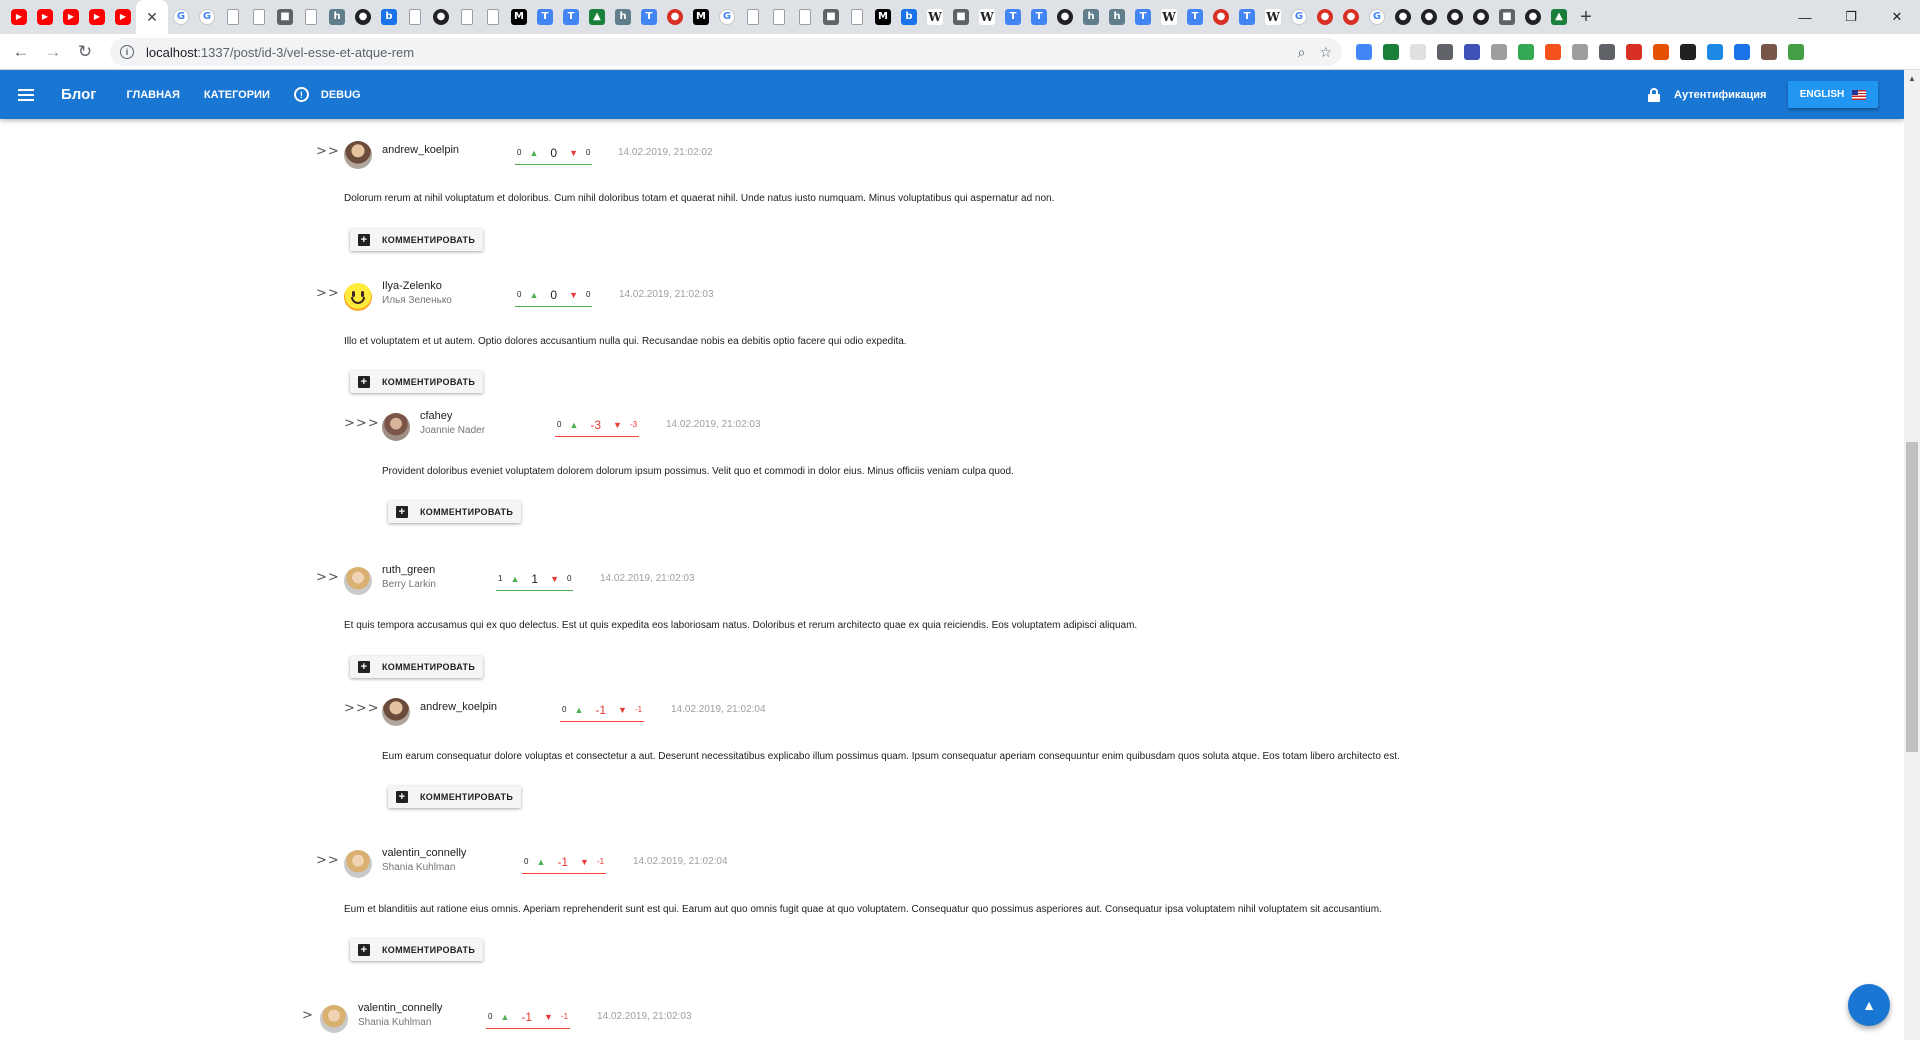 Image resolution: width=1920 pixels, height=1040 pixels. What do you see at coordinates (1302, 52) in the screenshot?
I see `zoom-icon: ⌕` at bounding box center [1302, 52].